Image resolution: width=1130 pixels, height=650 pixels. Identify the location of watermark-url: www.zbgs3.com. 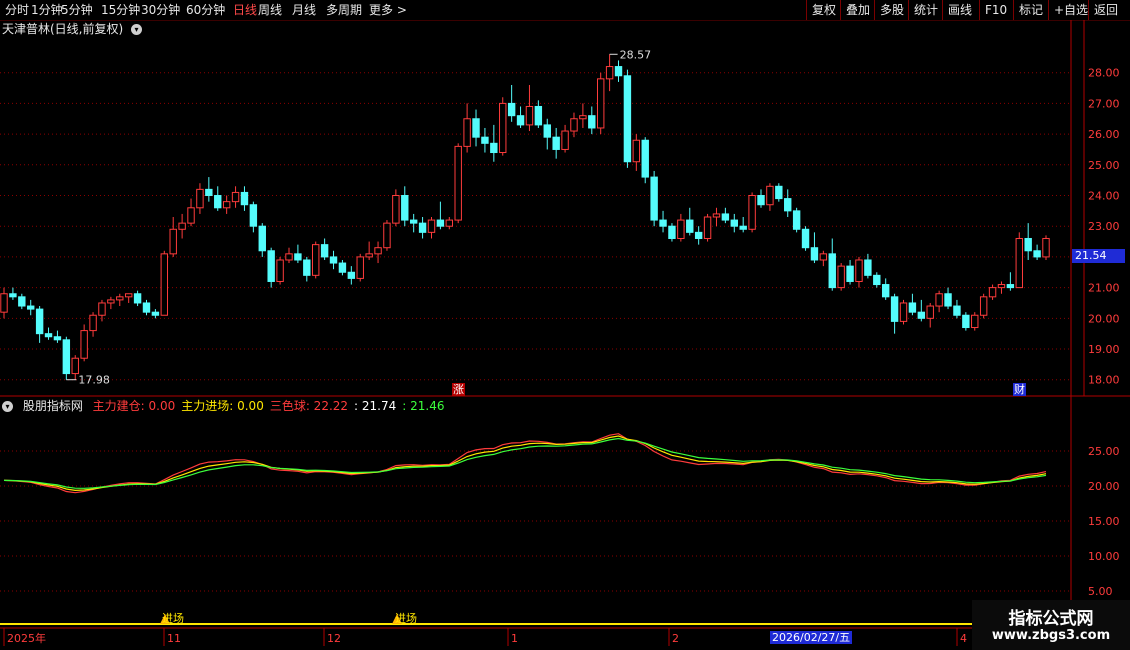
(1051, 635).